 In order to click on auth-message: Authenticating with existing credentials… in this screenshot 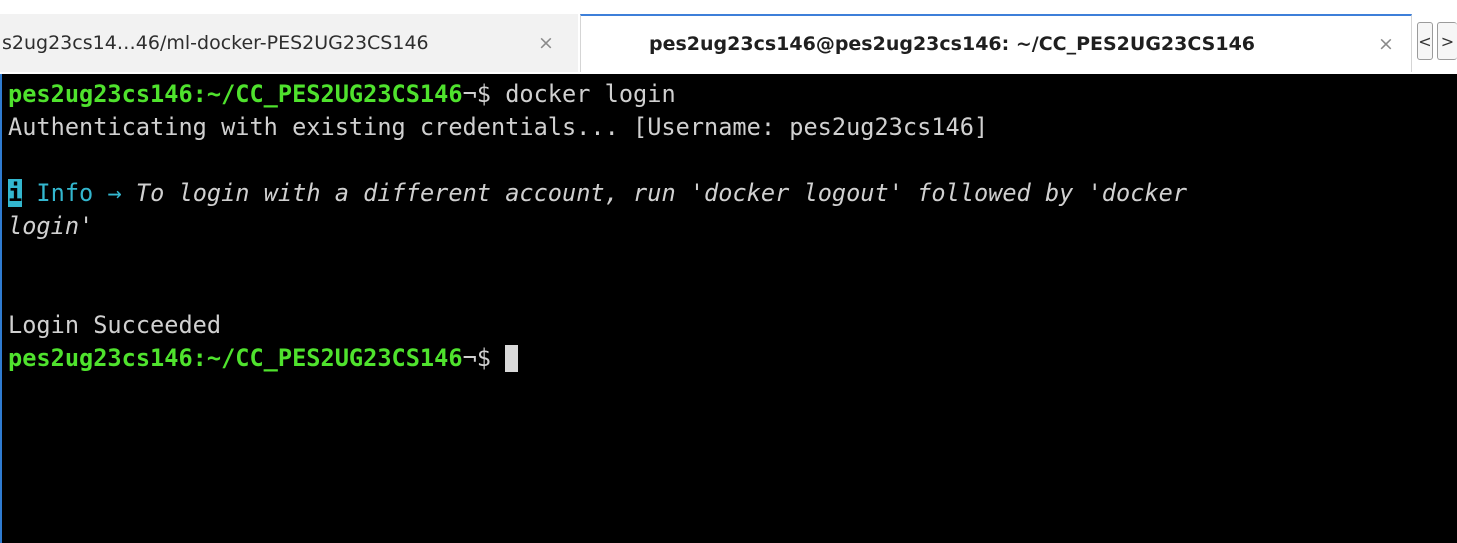, I will do `click(498, 127)`.